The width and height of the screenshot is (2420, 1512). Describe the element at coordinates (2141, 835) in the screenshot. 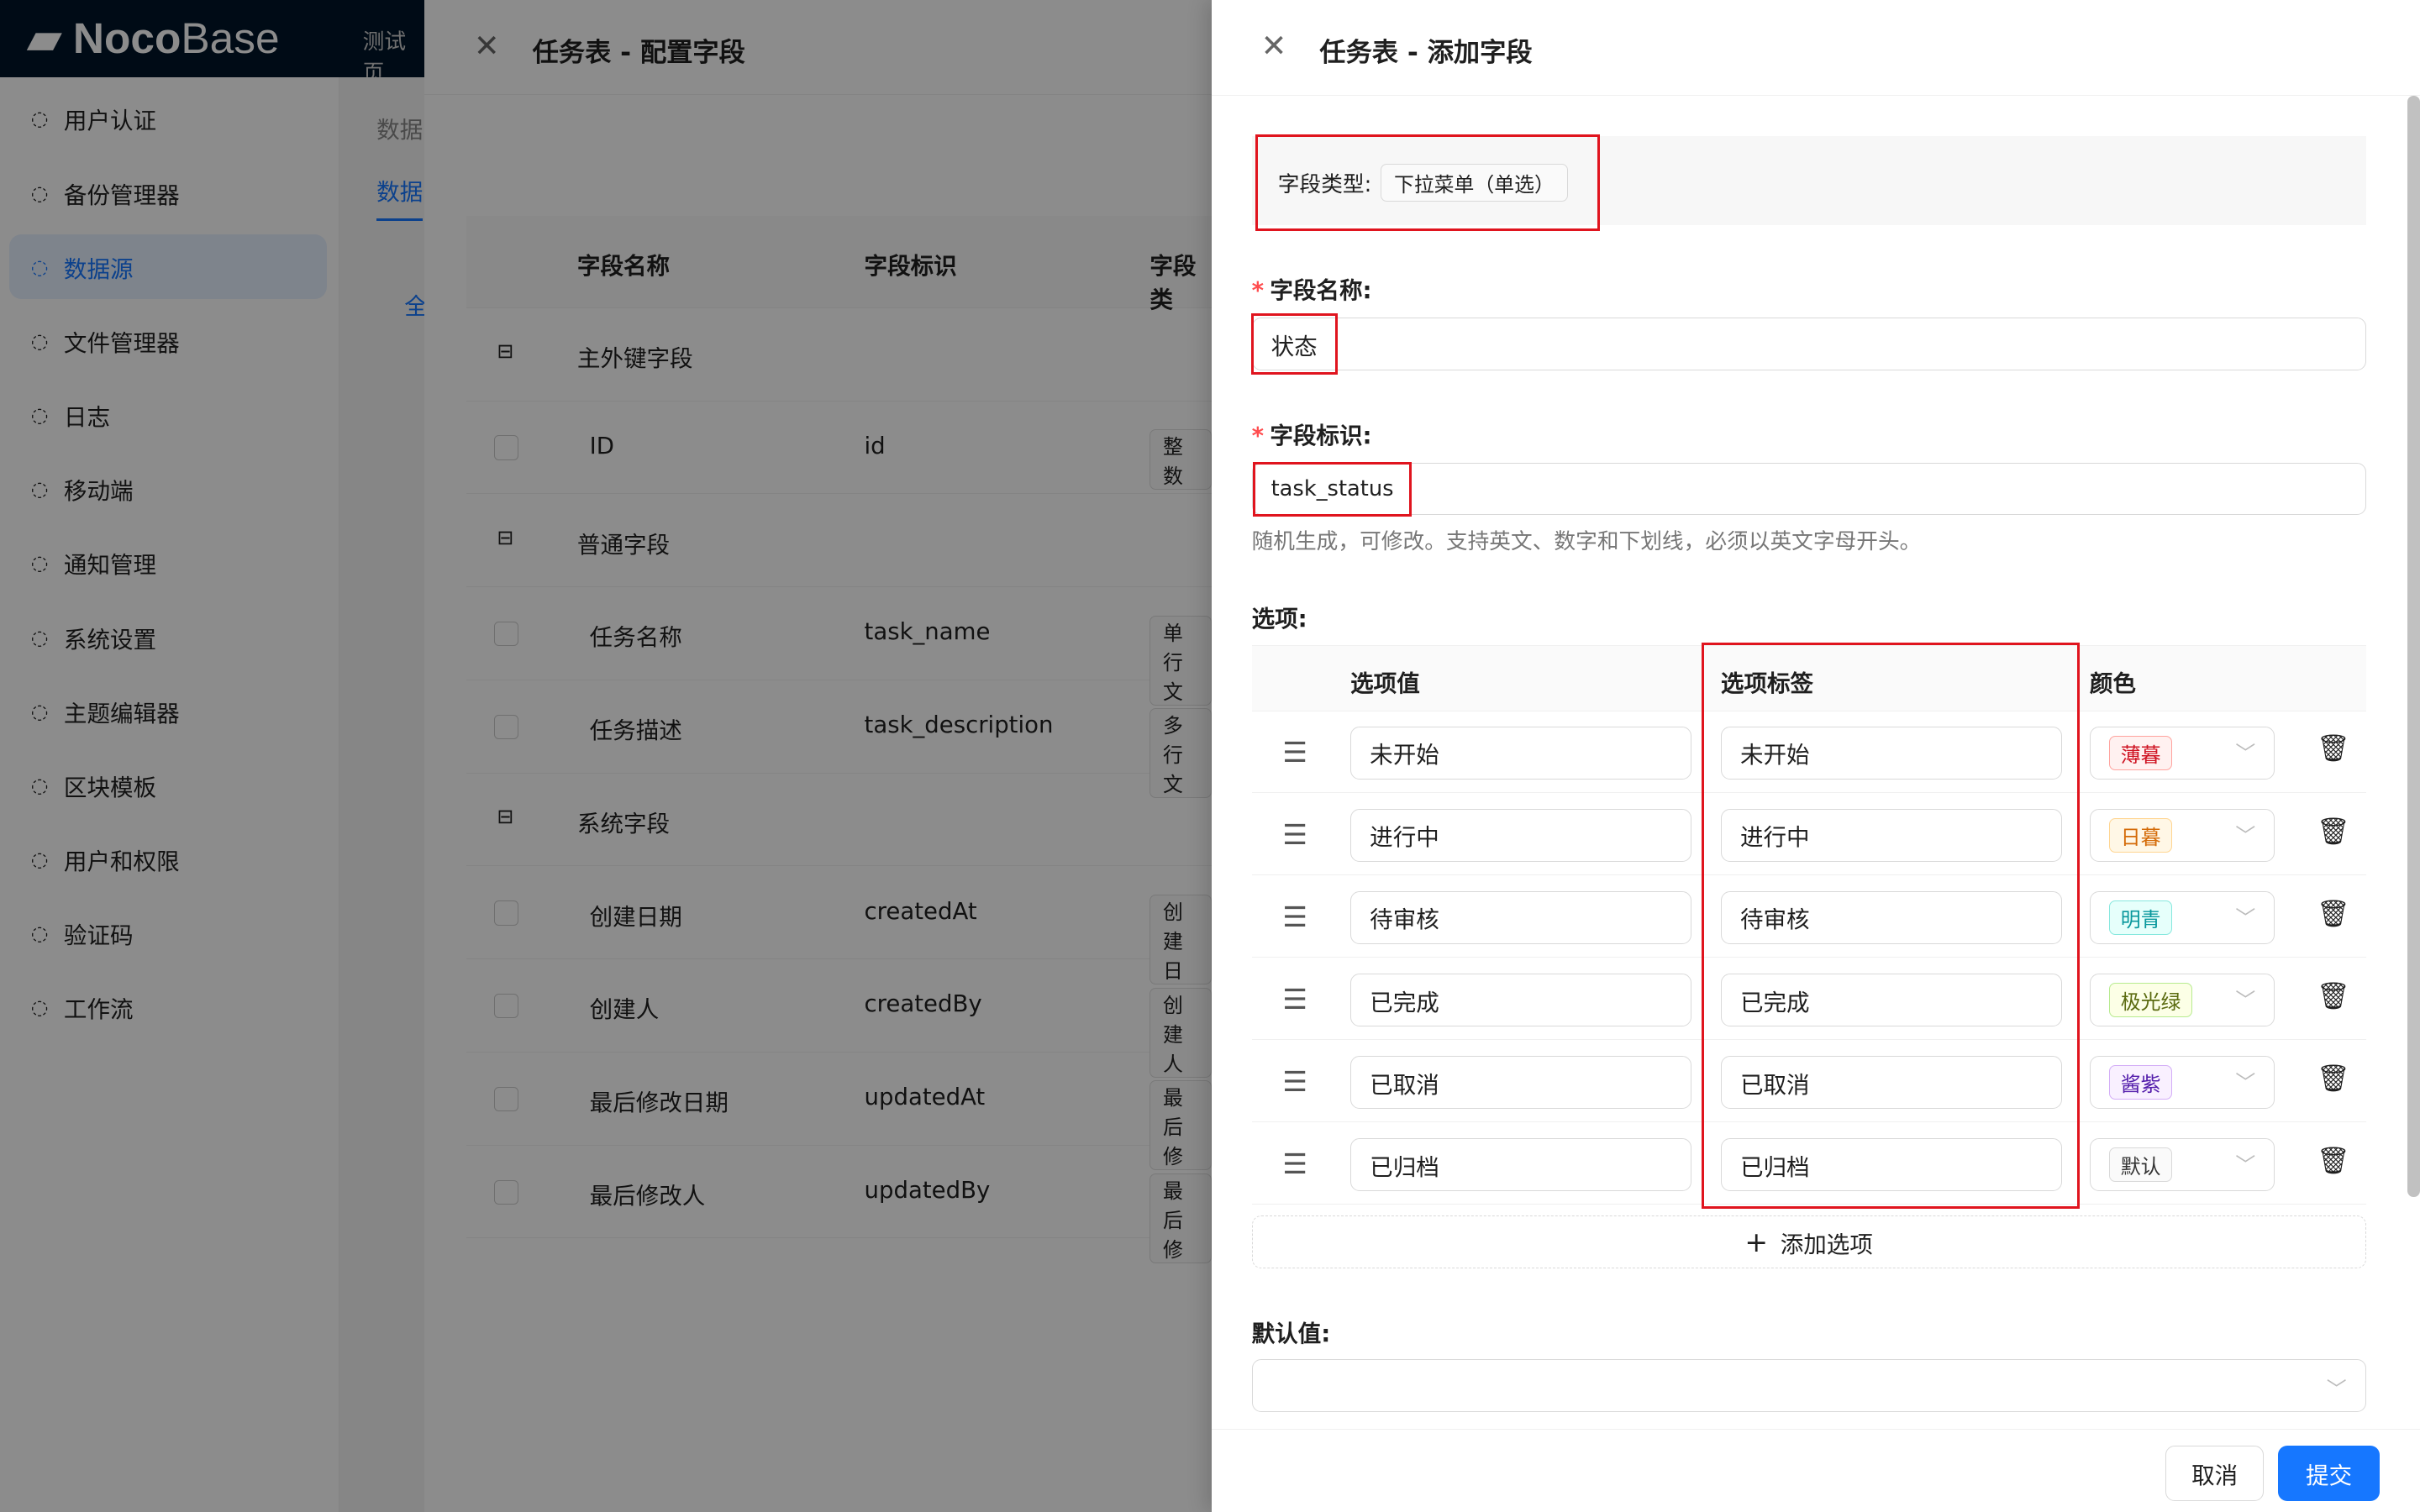

I see `color-tag: 日暮` at that location.